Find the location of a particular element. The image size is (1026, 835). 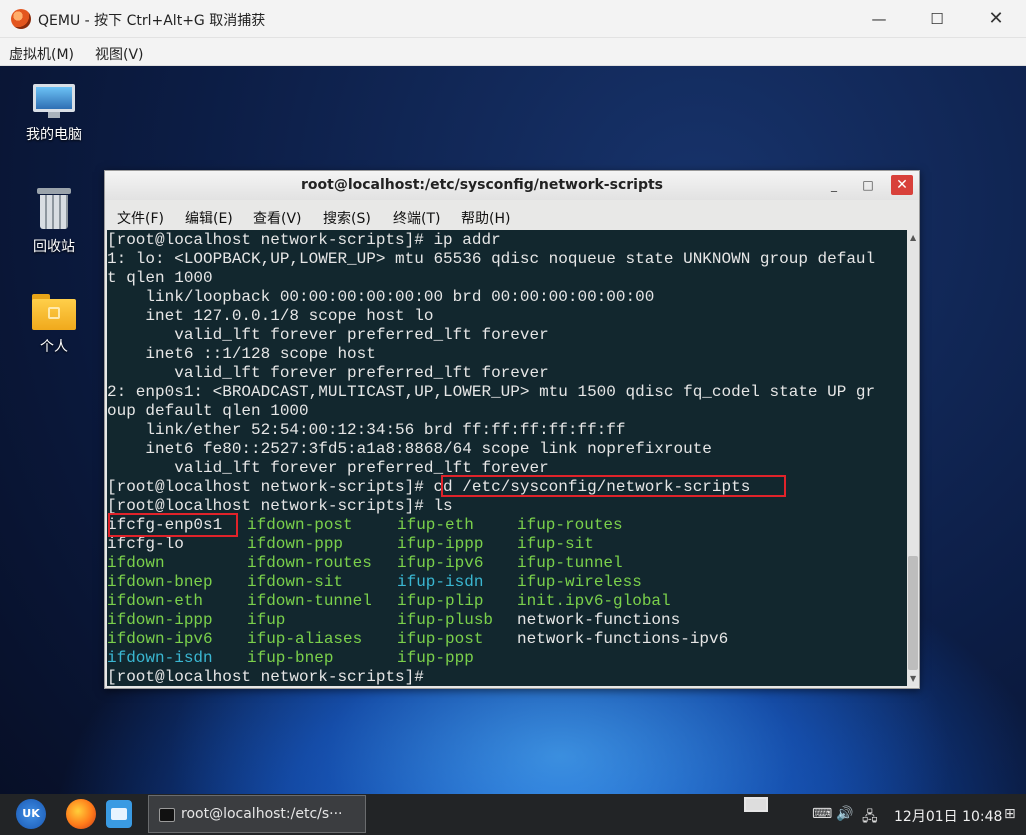

terminal-menu-file: 文件(F) is located at coordinates (140, 218).